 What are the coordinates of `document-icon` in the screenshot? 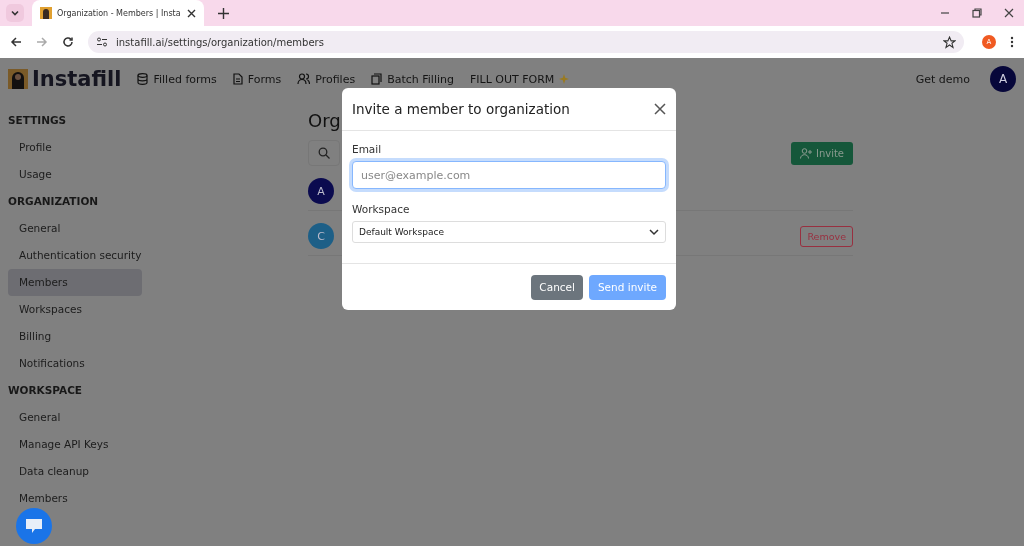 It's located at (237, 79).